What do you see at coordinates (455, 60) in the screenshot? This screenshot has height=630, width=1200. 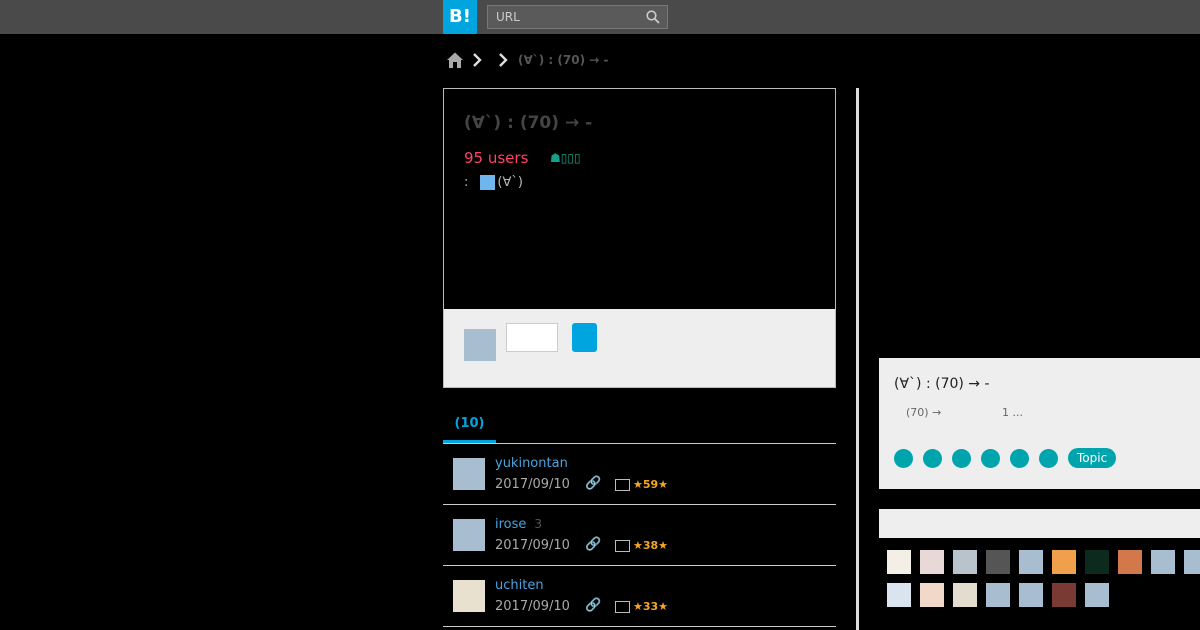 I see `home-icon` at bounding box center [455, 60].